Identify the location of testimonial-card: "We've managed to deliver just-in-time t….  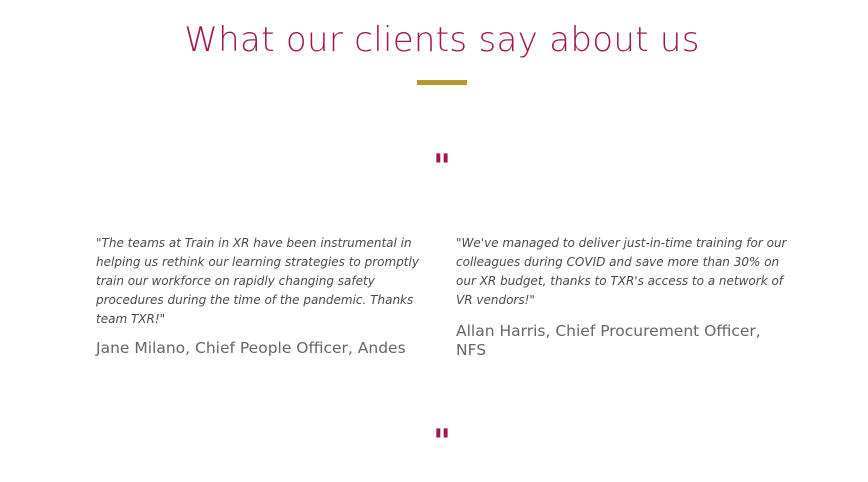
(626, 297).